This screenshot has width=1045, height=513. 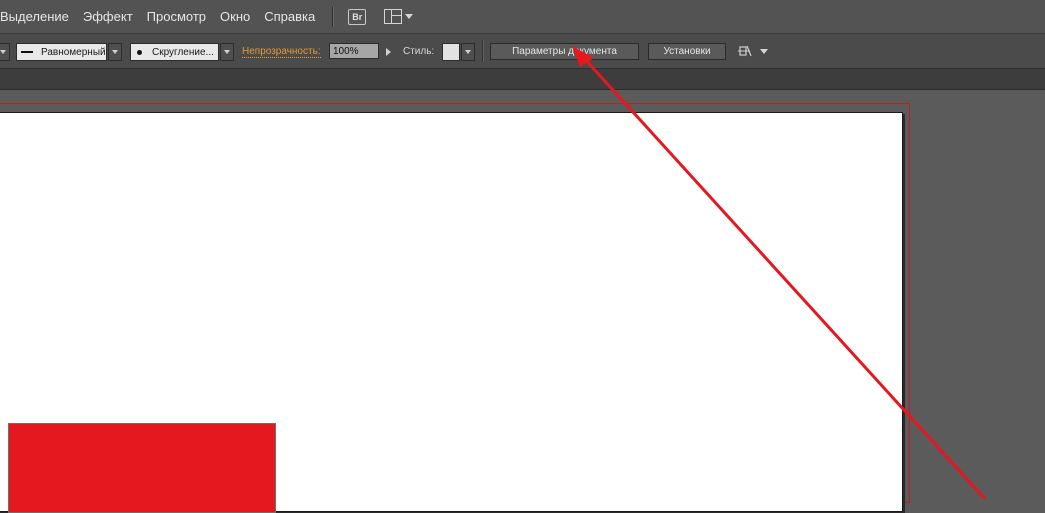 What do you see at coordinates (176, 16) in the screenshot?
I see `menu-view: Просмотр` at bounding box center [176, 16].